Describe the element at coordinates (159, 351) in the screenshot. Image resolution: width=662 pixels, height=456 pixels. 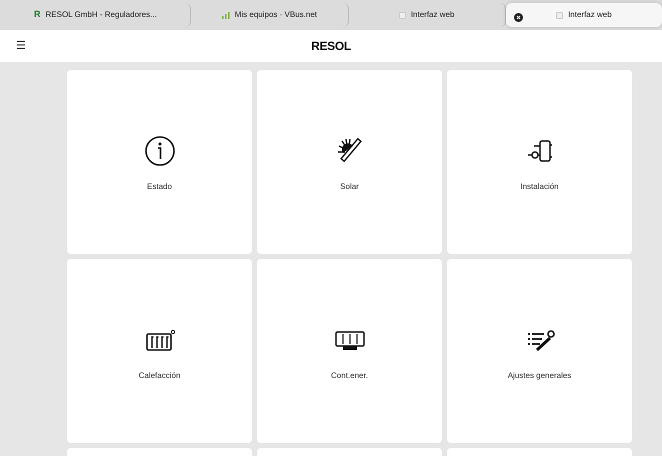
I see `menu-tile: Calefacción` at that location.